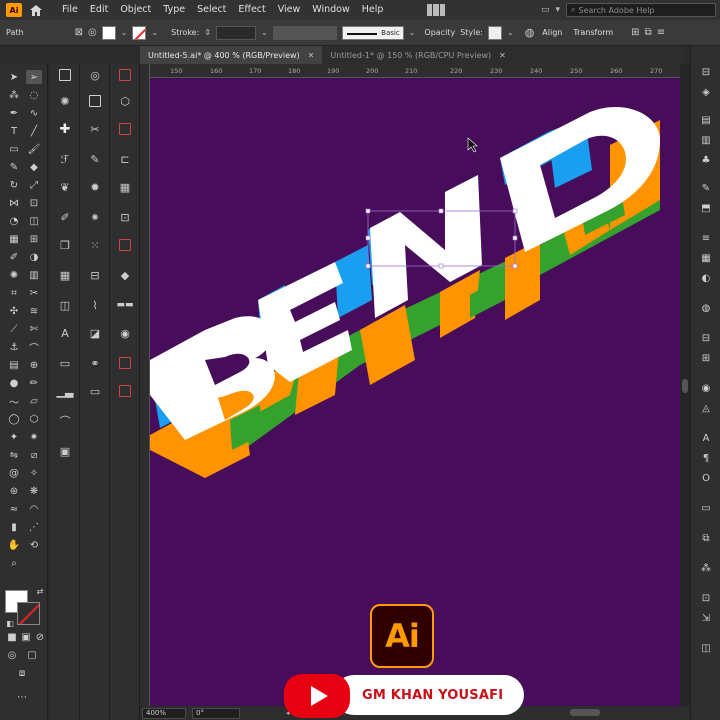 The image size is (720, 720). What do you see at coordinates (706, 208) in the screenshot?
I see `graphic-styles-icon: ⬒` at bounding box center [706, 208].